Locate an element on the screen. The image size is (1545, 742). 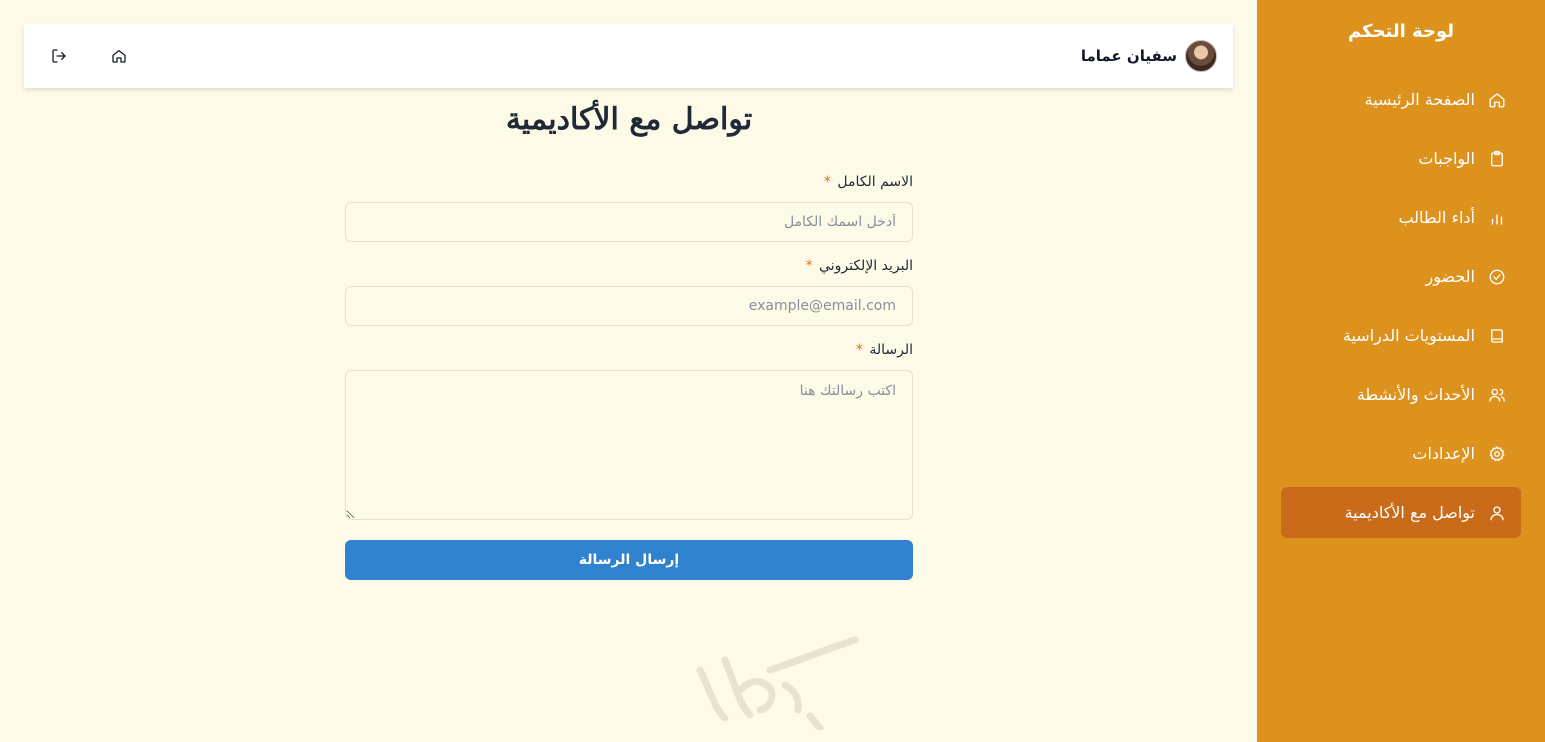
sidebar-item-label: الواجبات is located at coordinates (1446, 158).